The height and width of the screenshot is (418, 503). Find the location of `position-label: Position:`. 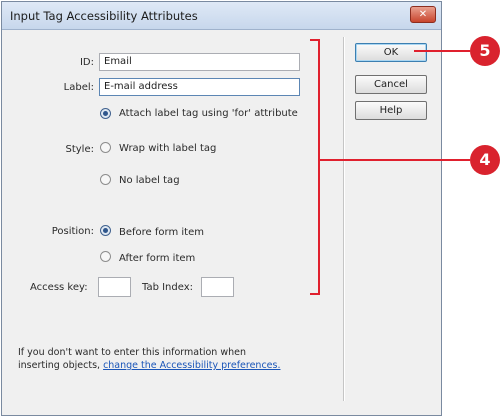

position-label: Position: is located at coordinates (72, 231).